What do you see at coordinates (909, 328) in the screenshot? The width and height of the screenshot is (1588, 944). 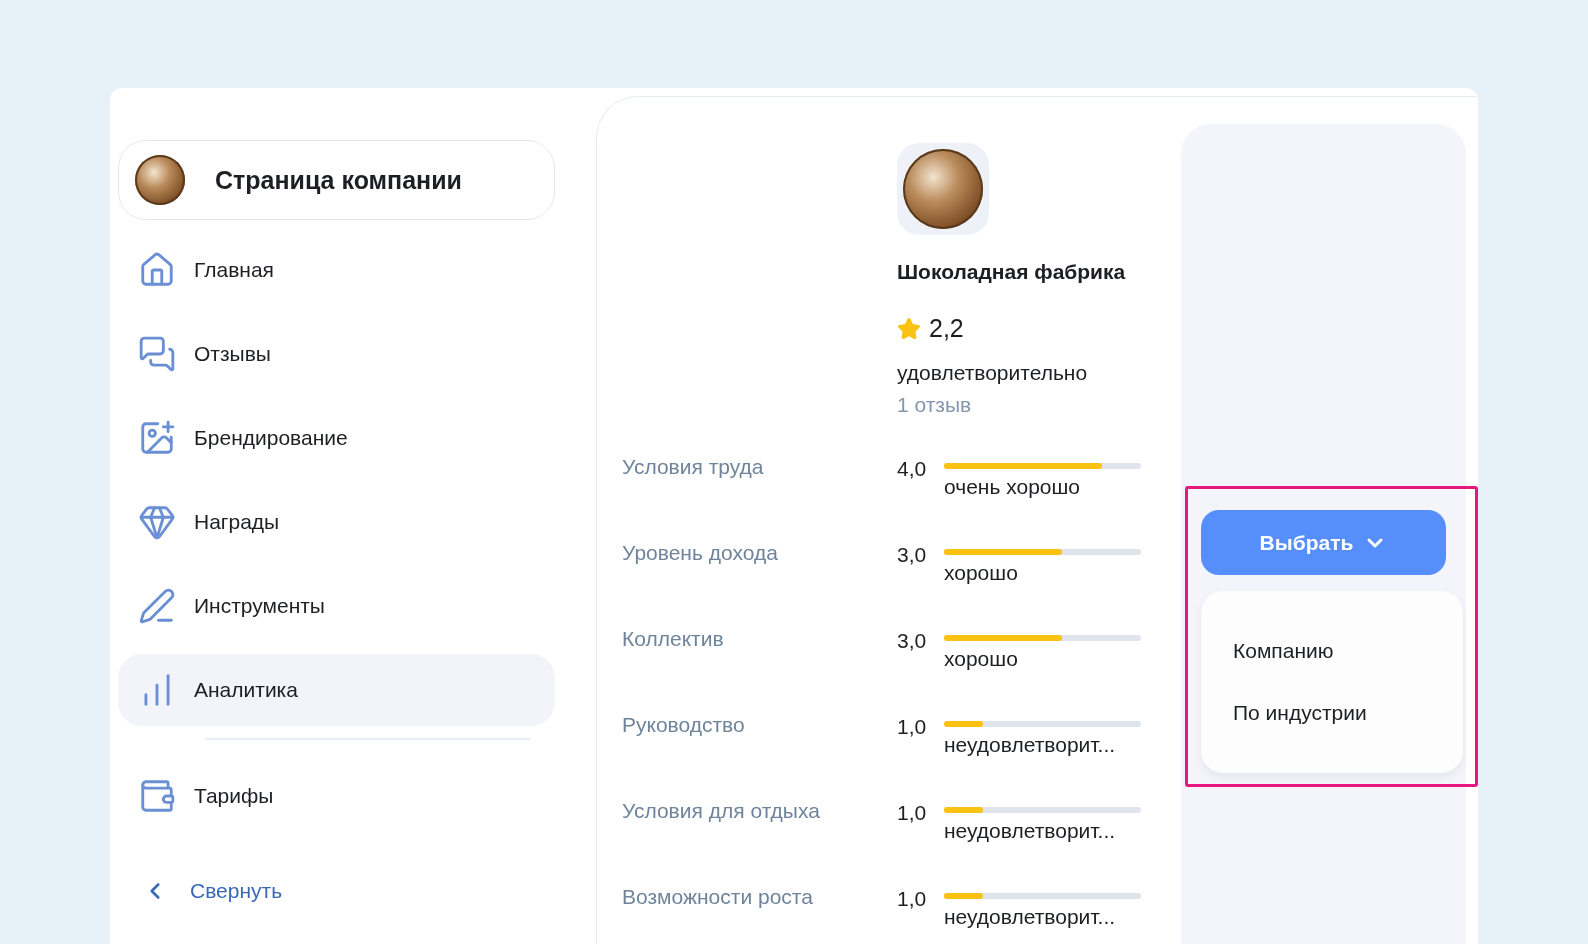 I see `star-icon` at bounding box center [909, 328].